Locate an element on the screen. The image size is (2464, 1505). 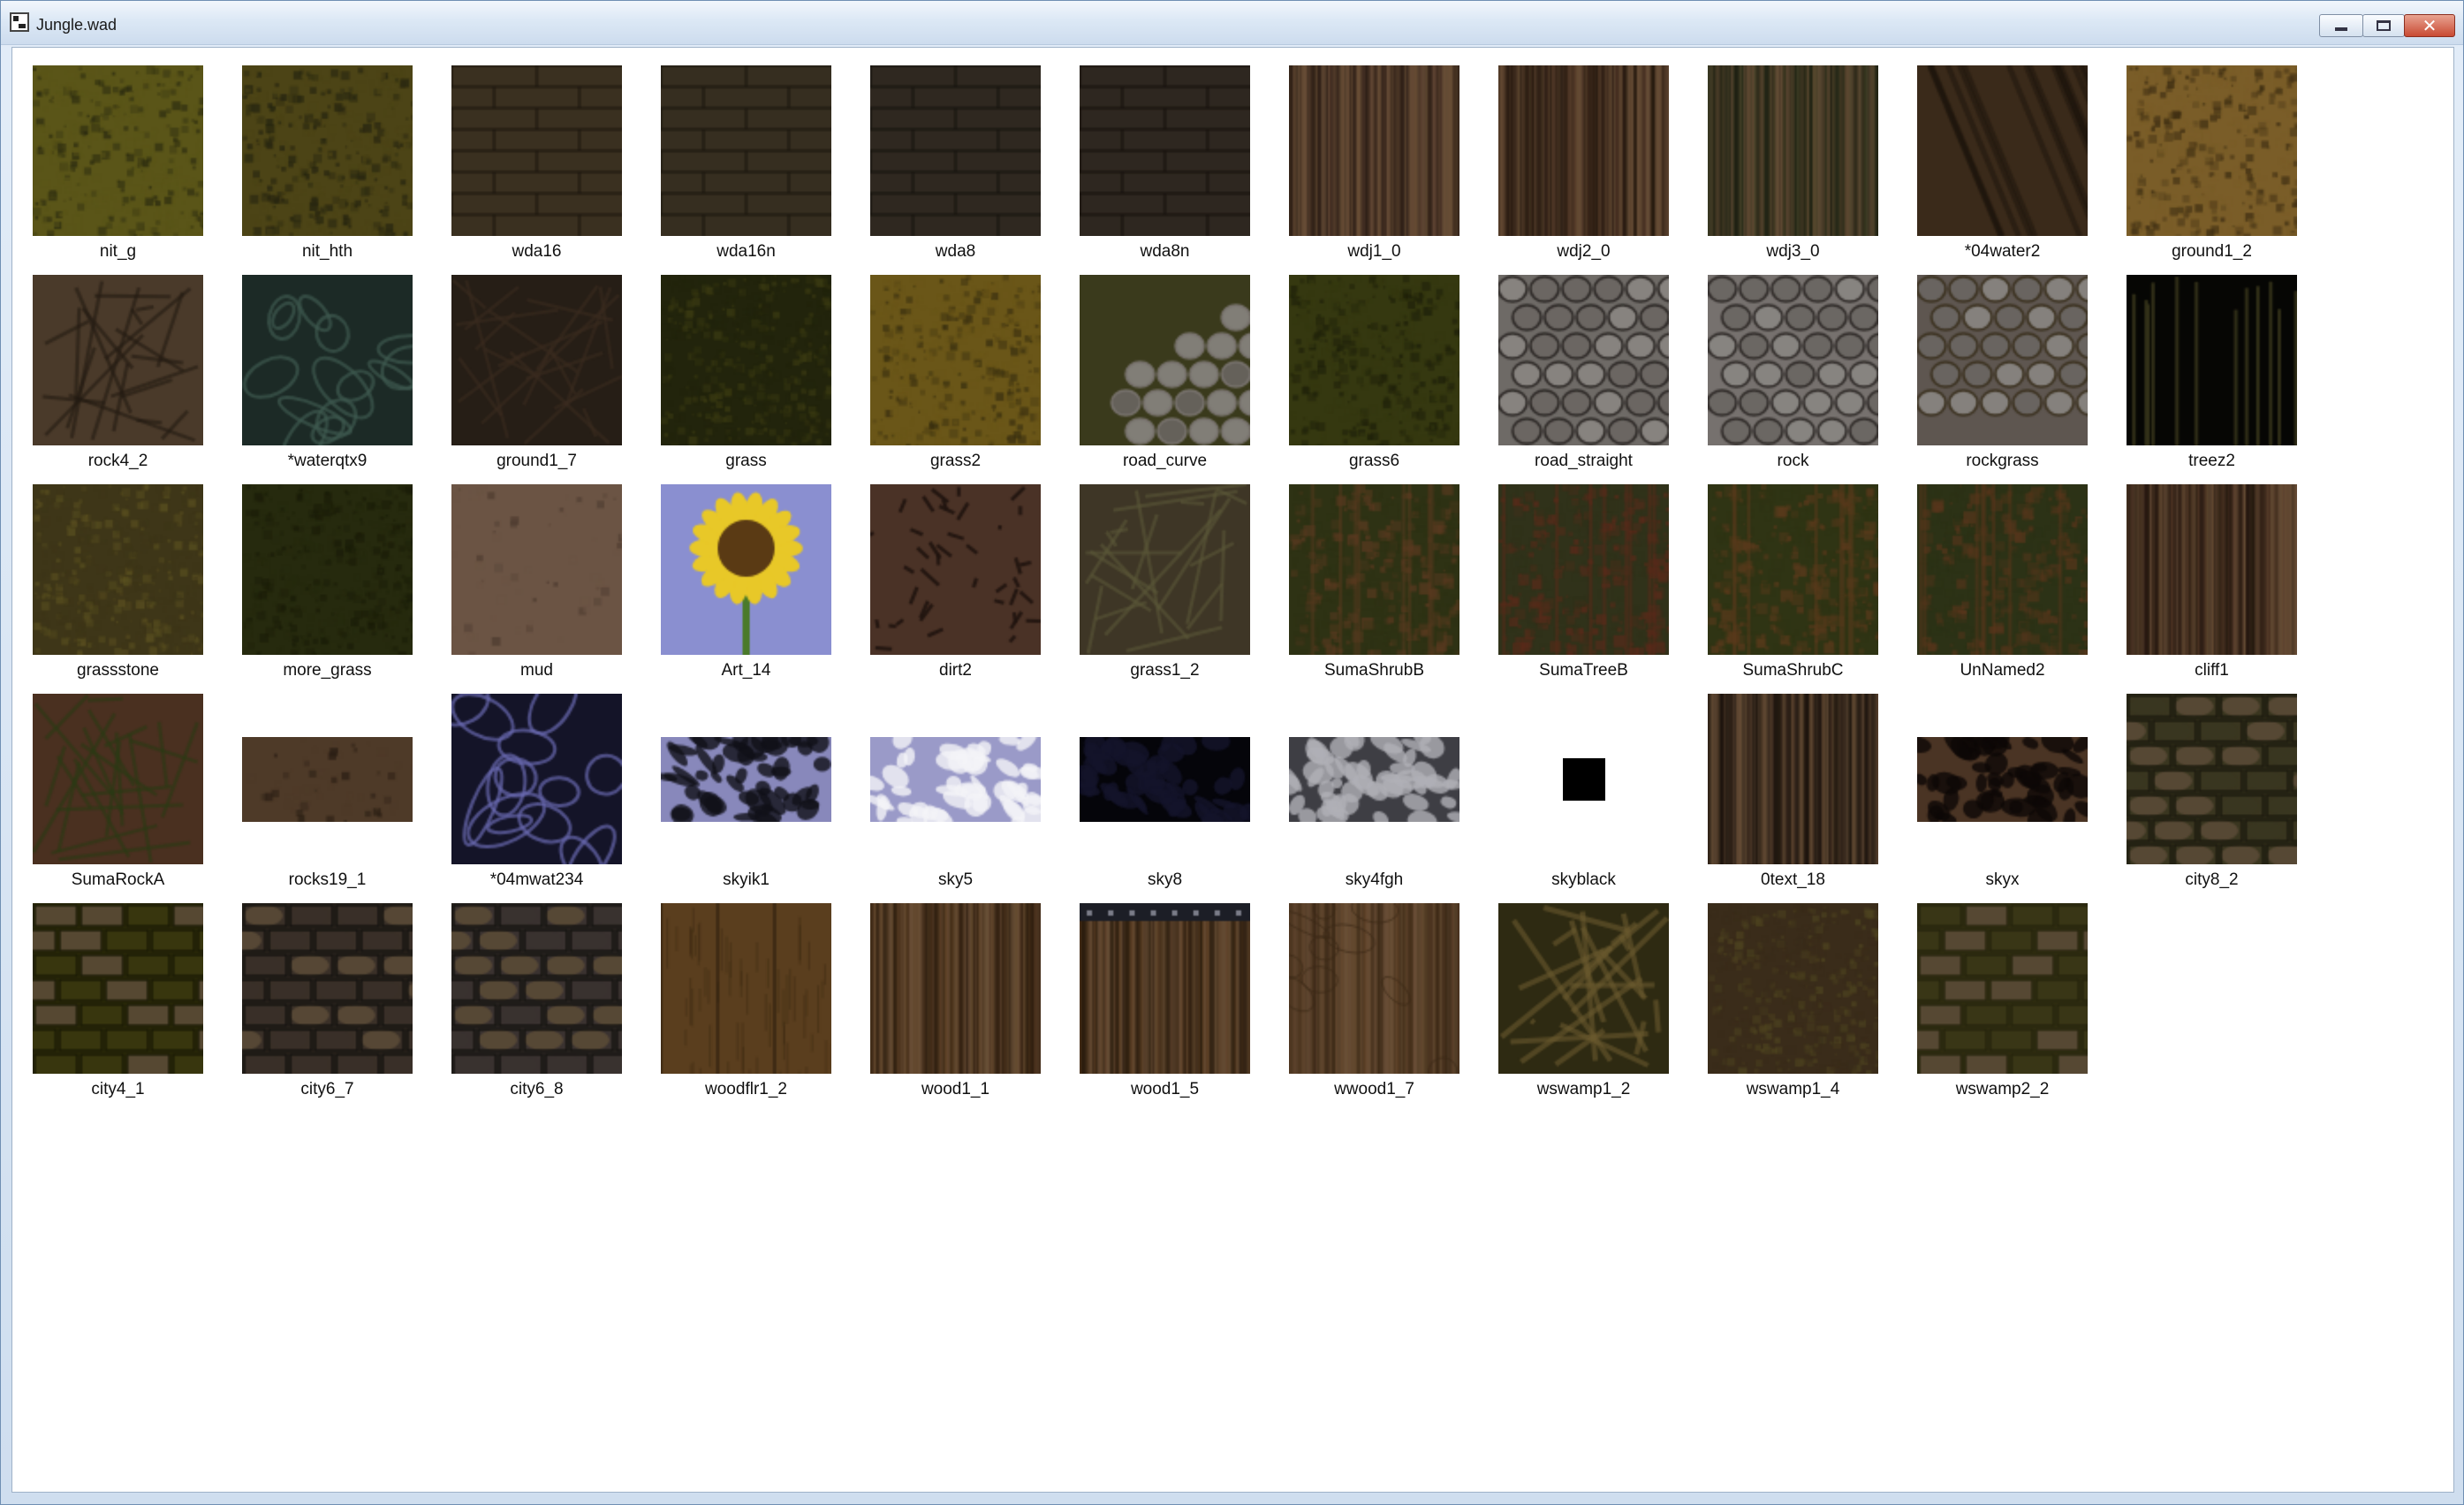
texture-tile: grass2 is located at coordinates (955, 380).